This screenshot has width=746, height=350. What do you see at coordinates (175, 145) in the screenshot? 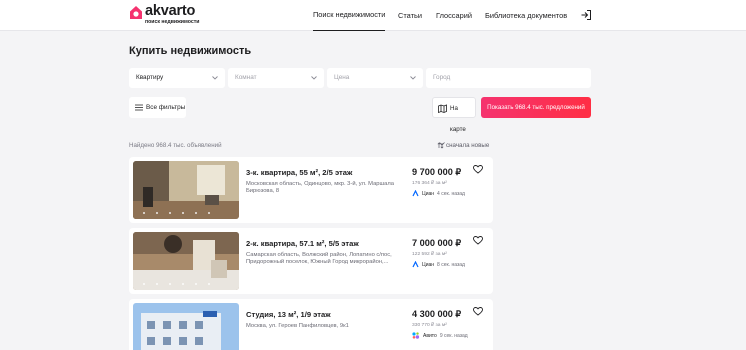
I see `results-count: Найдено 968.4 тыс. объявлений` at bounding box center [175, 145].